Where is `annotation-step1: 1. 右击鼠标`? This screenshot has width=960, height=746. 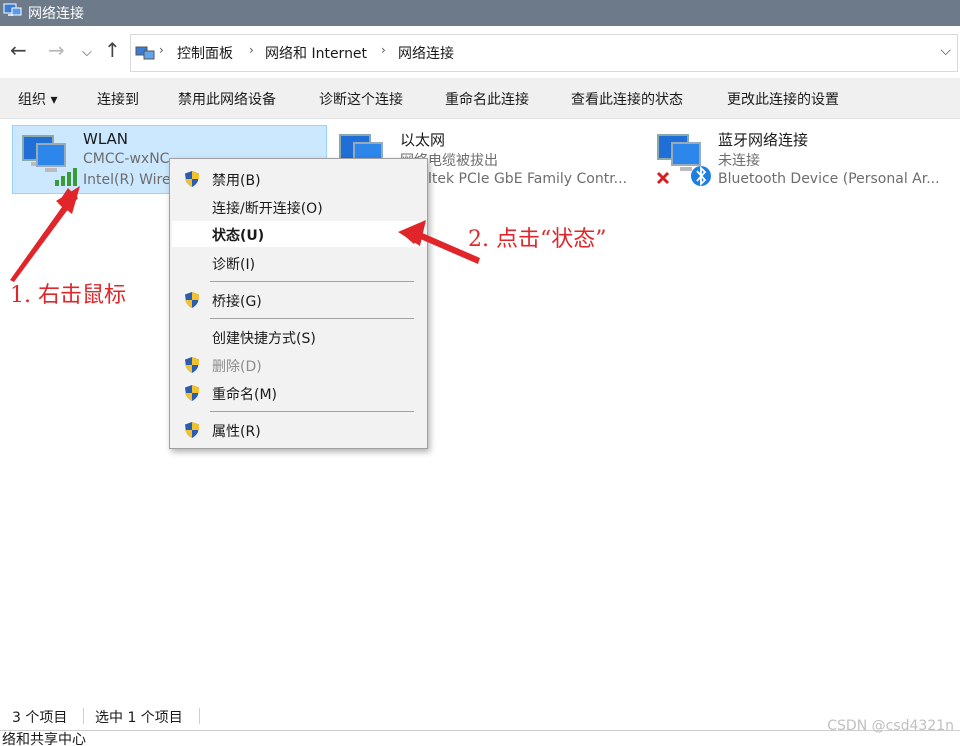 annotation-step1: 1. 右击鼠标 is located at coordinates (68, 295).